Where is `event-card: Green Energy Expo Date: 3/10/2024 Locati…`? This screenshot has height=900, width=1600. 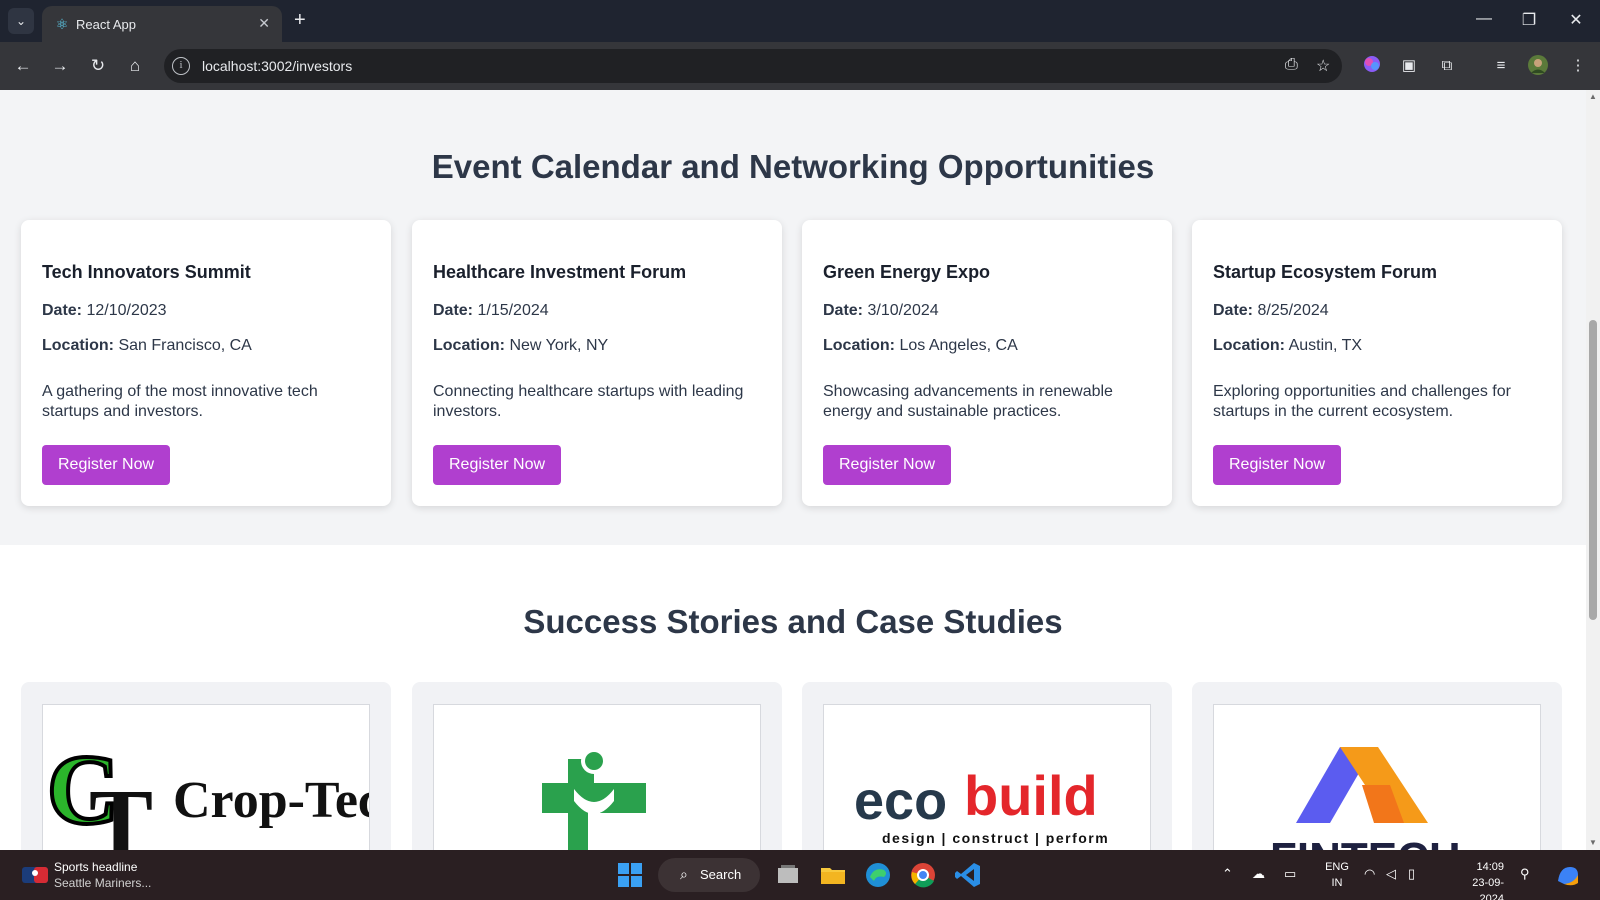
event-card: Green Energy Expo Date: 3/10/2024 Locati… is located at coordinates (987, 363).